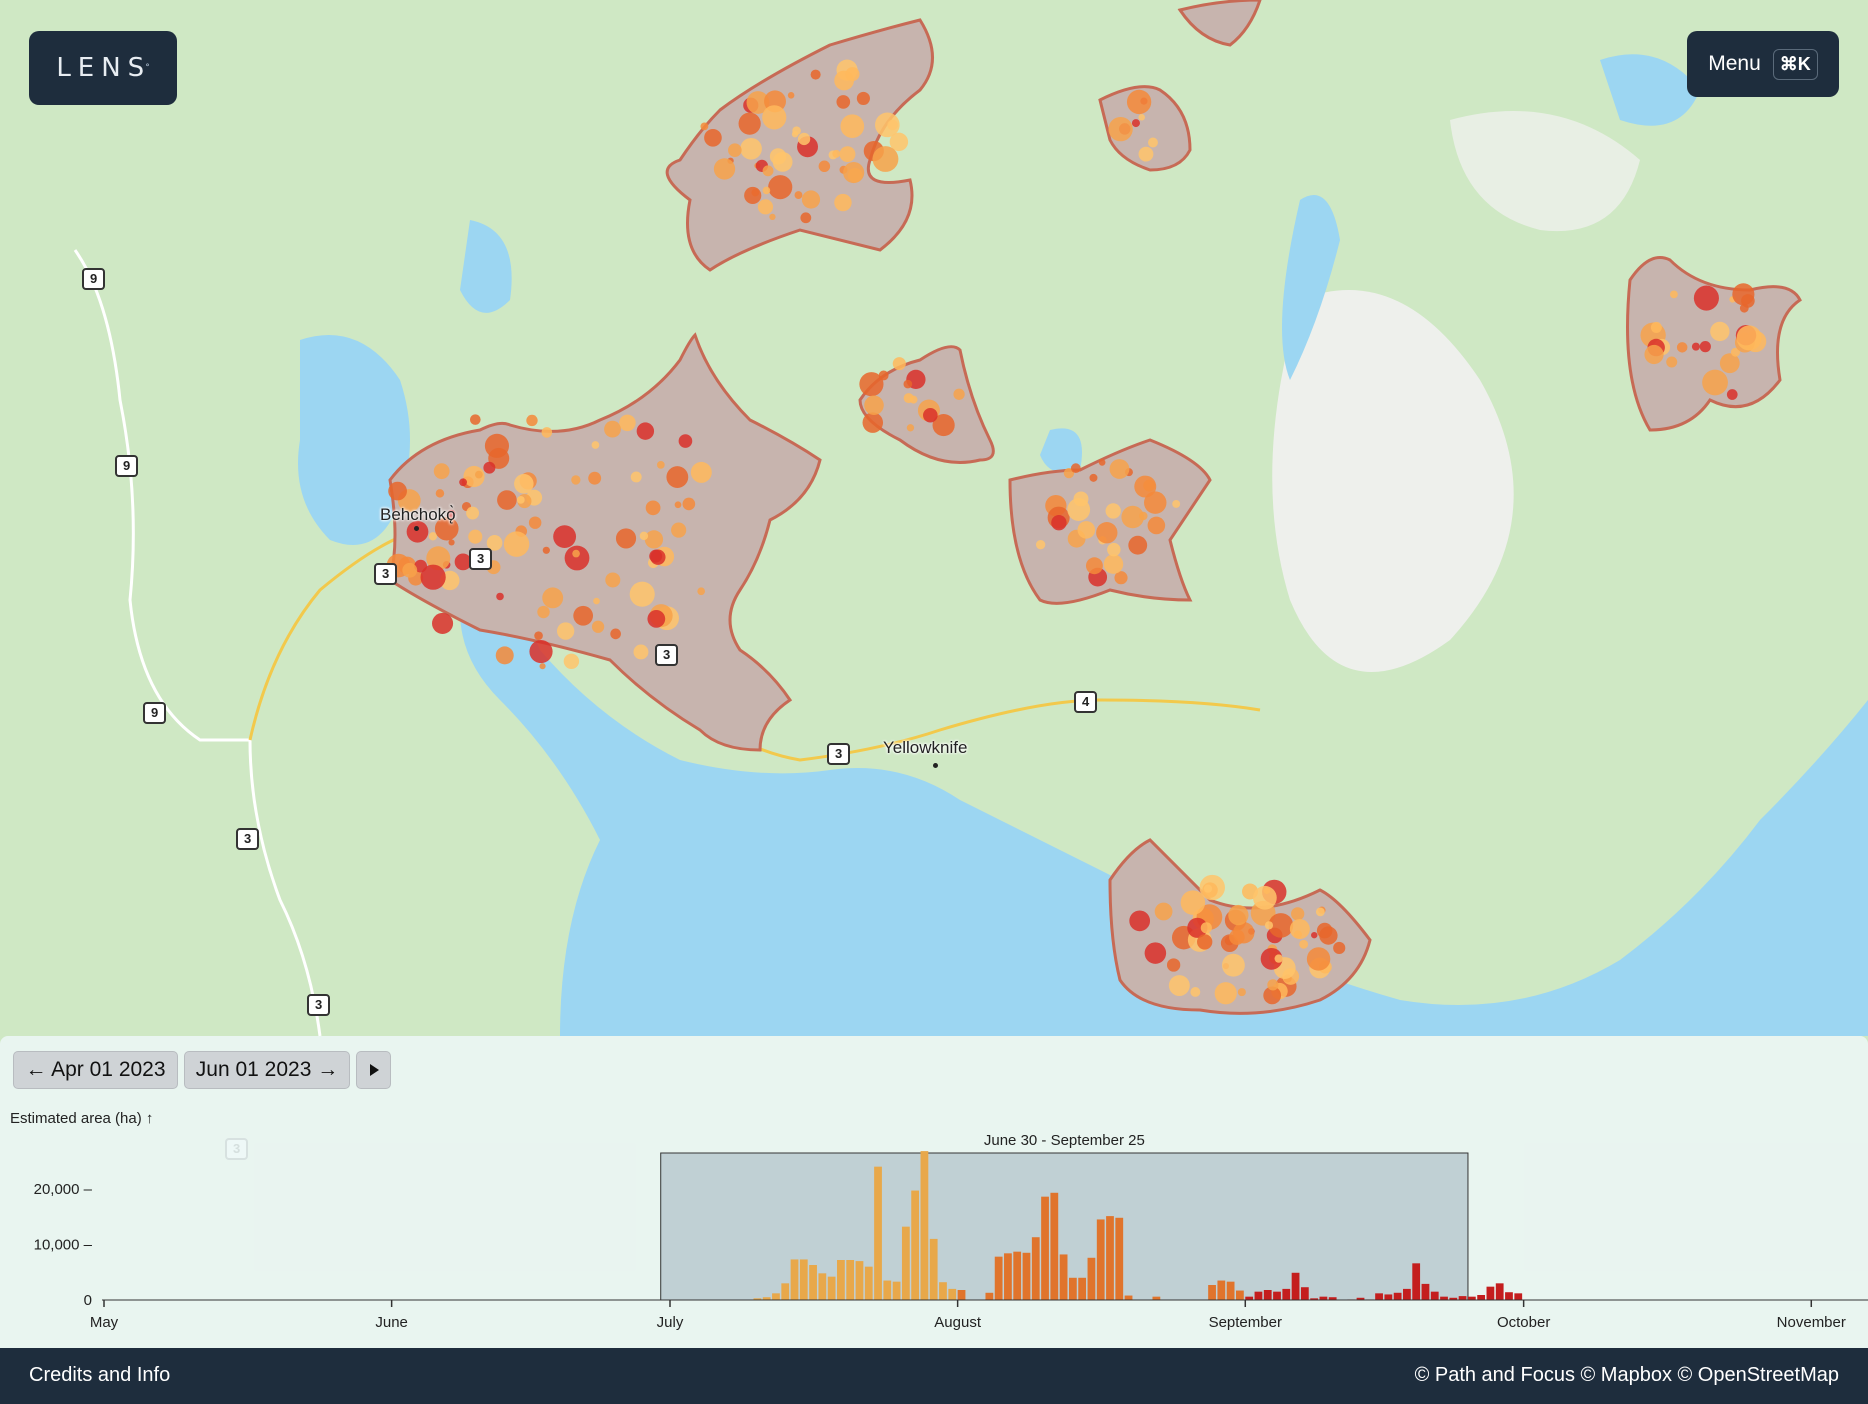 The height and width of the screenshot is (1404, 1868). I want to click on play-button, so click(373, 1070).